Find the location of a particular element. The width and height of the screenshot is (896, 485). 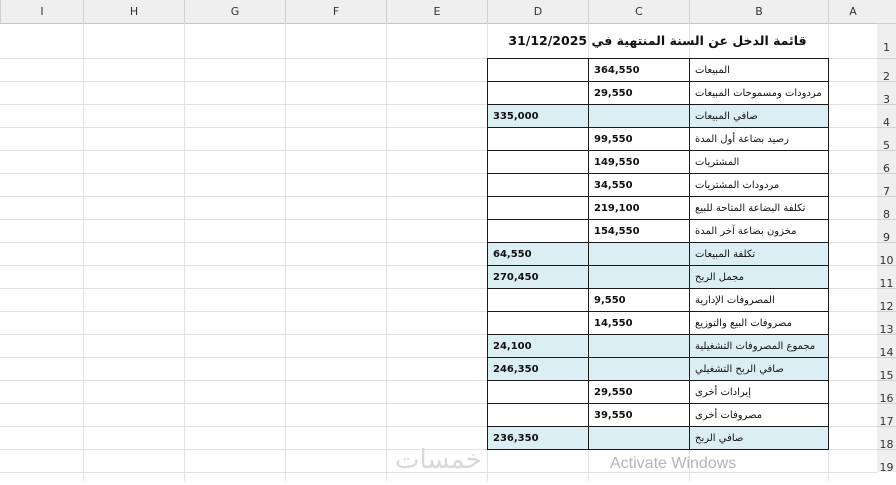

cell-label: إيرادات أخرى is located at coordinates (759, 392).